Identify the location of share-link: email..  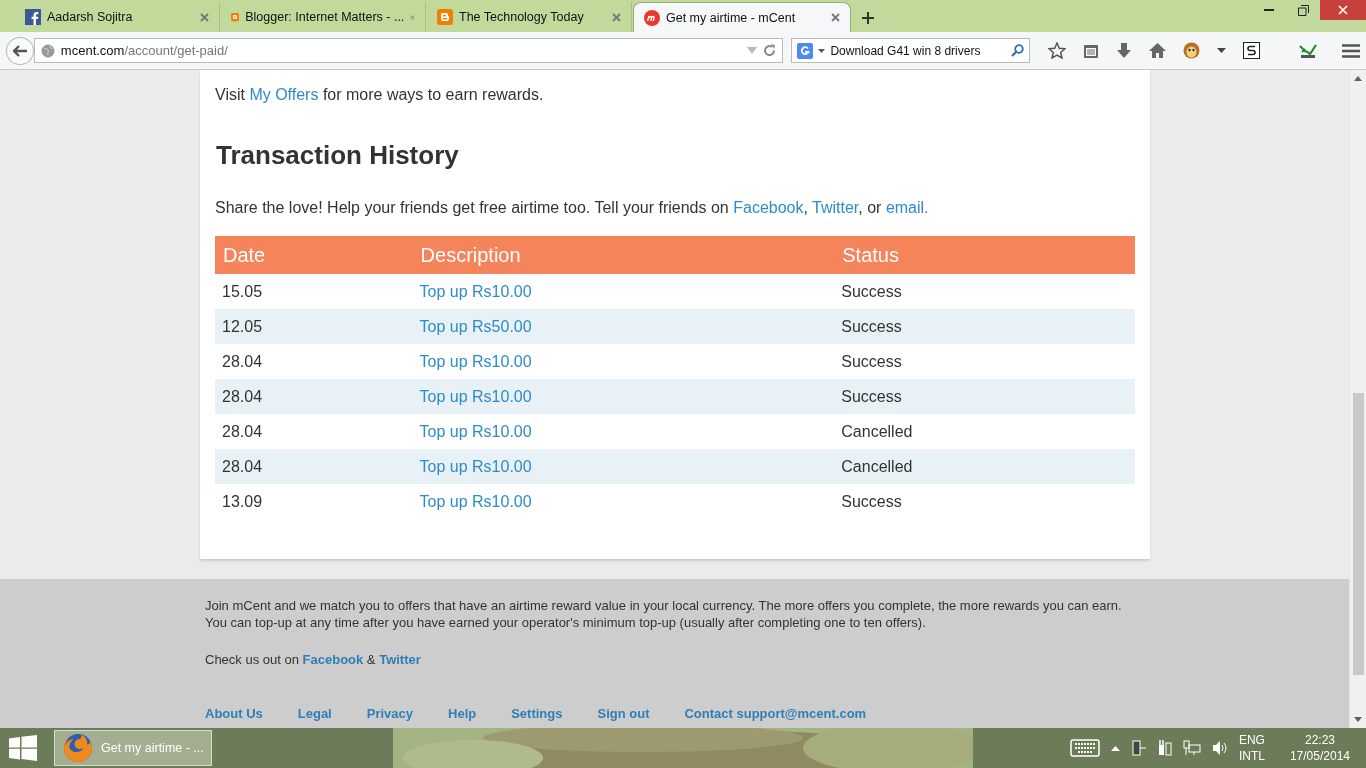
(907, 207).